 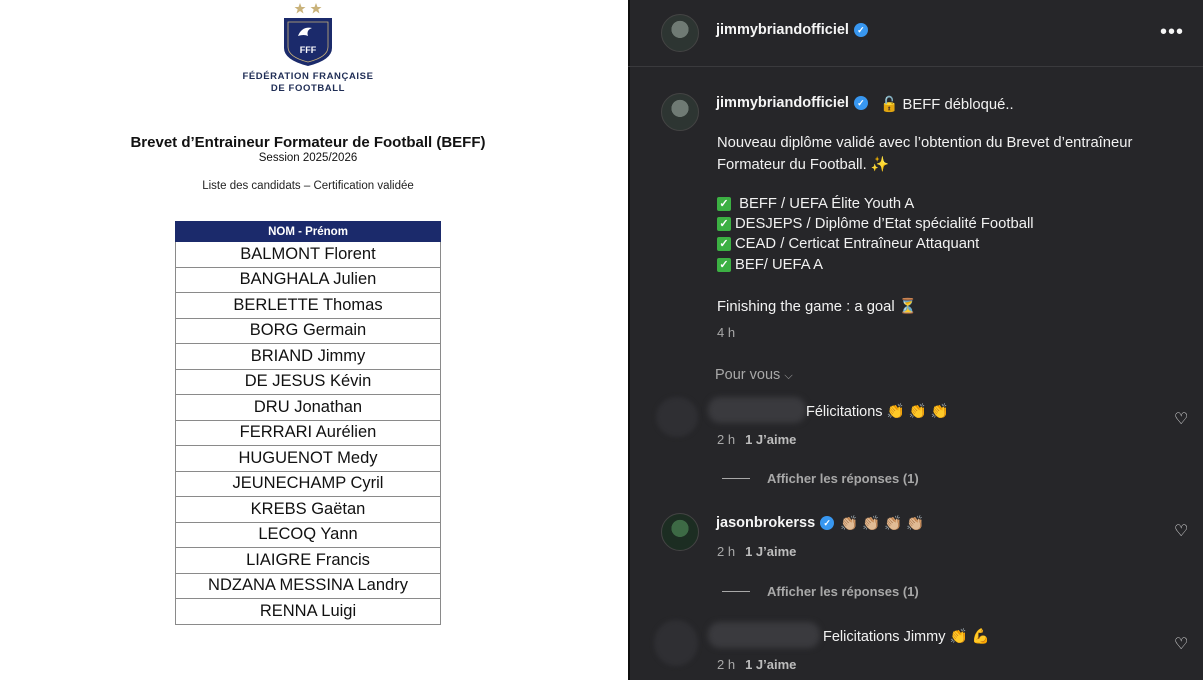 I want to click on candidate-name: HUGUENOT Medy, so click(x=308, y=458).